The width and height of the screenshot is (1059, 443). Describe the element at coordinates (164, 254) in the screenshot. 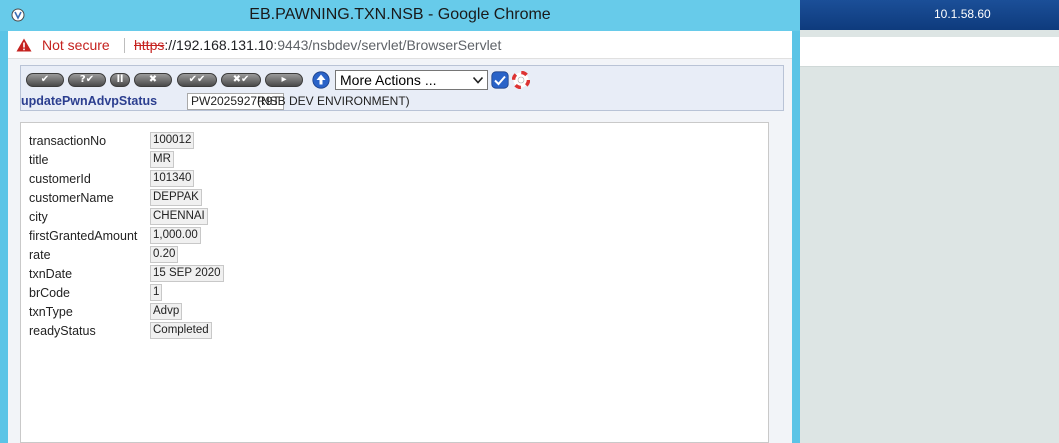

I see `field-value: 0.20` at that location.